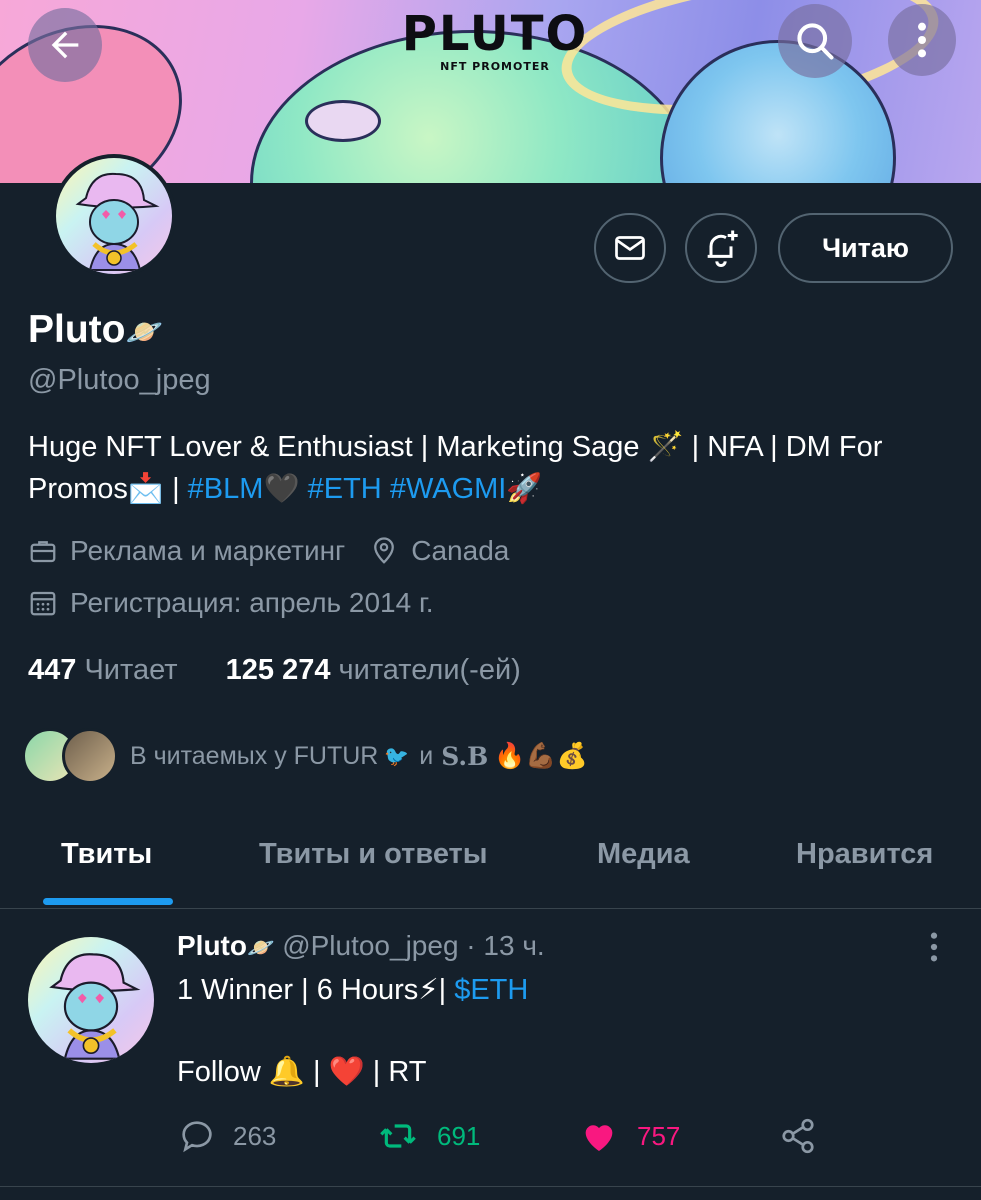  I want to click on message-button, so click(630, 248).